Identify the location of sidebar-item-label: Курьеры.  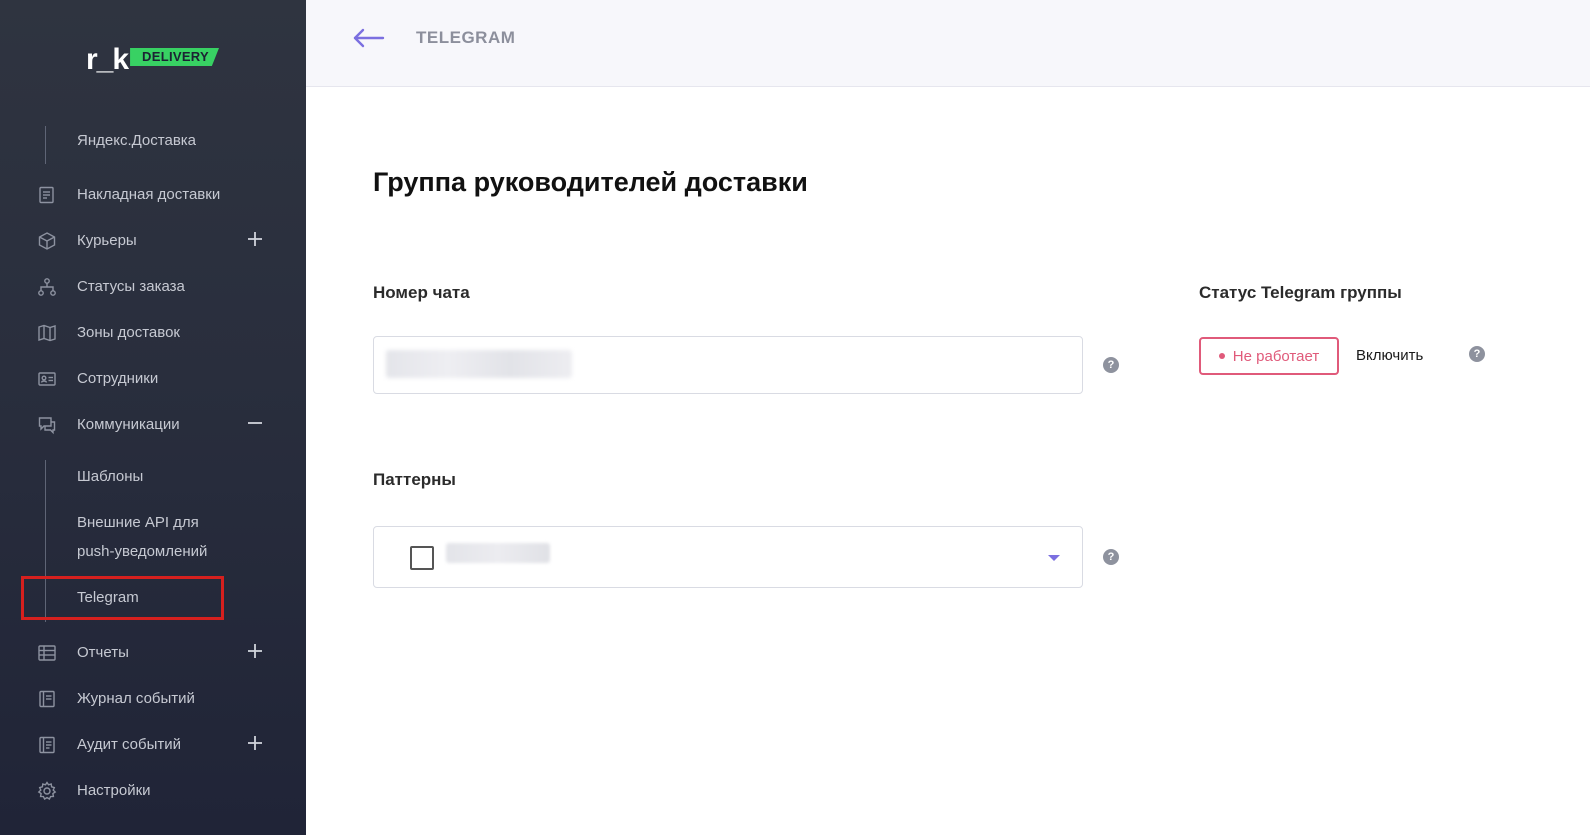
(107, 240).